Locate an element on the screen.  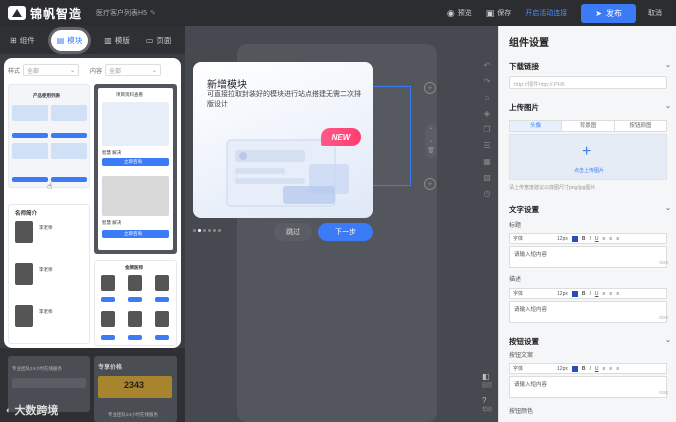
desc-label: 描述 is located at coordinates (515, 280).